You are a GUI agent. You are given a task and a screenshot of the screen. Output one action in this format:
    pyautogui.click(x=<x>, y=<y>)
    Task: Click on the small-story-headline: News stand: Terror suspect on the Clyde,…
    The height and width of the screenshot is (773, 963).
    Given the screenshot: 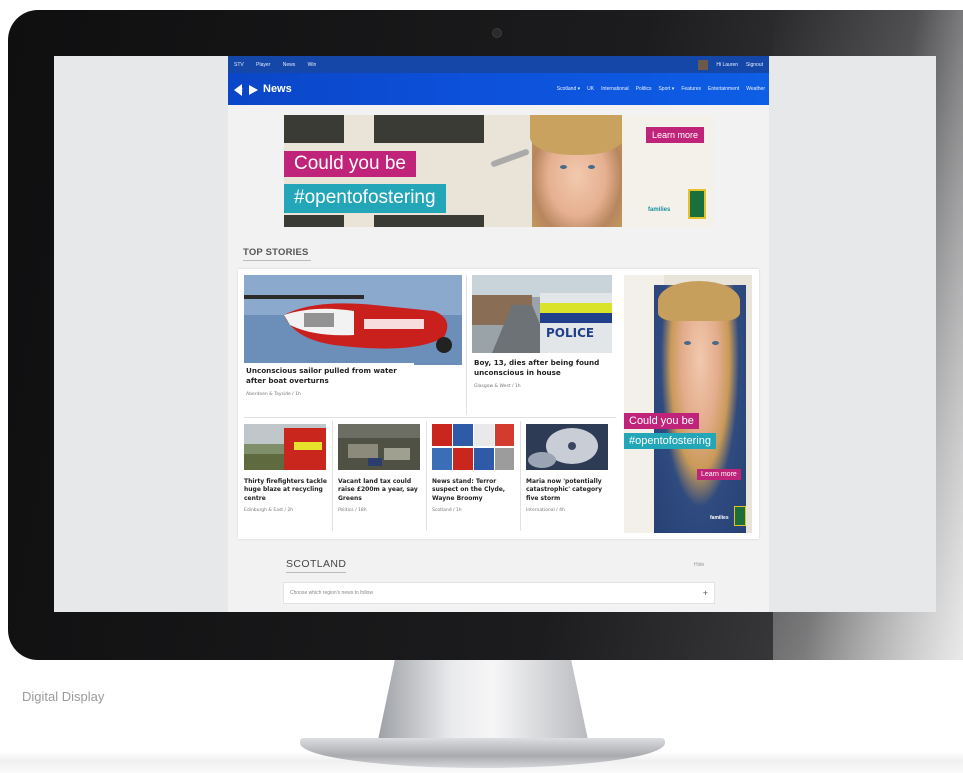 What is the action you would take?
    pyautogui.click(x=474, y=497)
    